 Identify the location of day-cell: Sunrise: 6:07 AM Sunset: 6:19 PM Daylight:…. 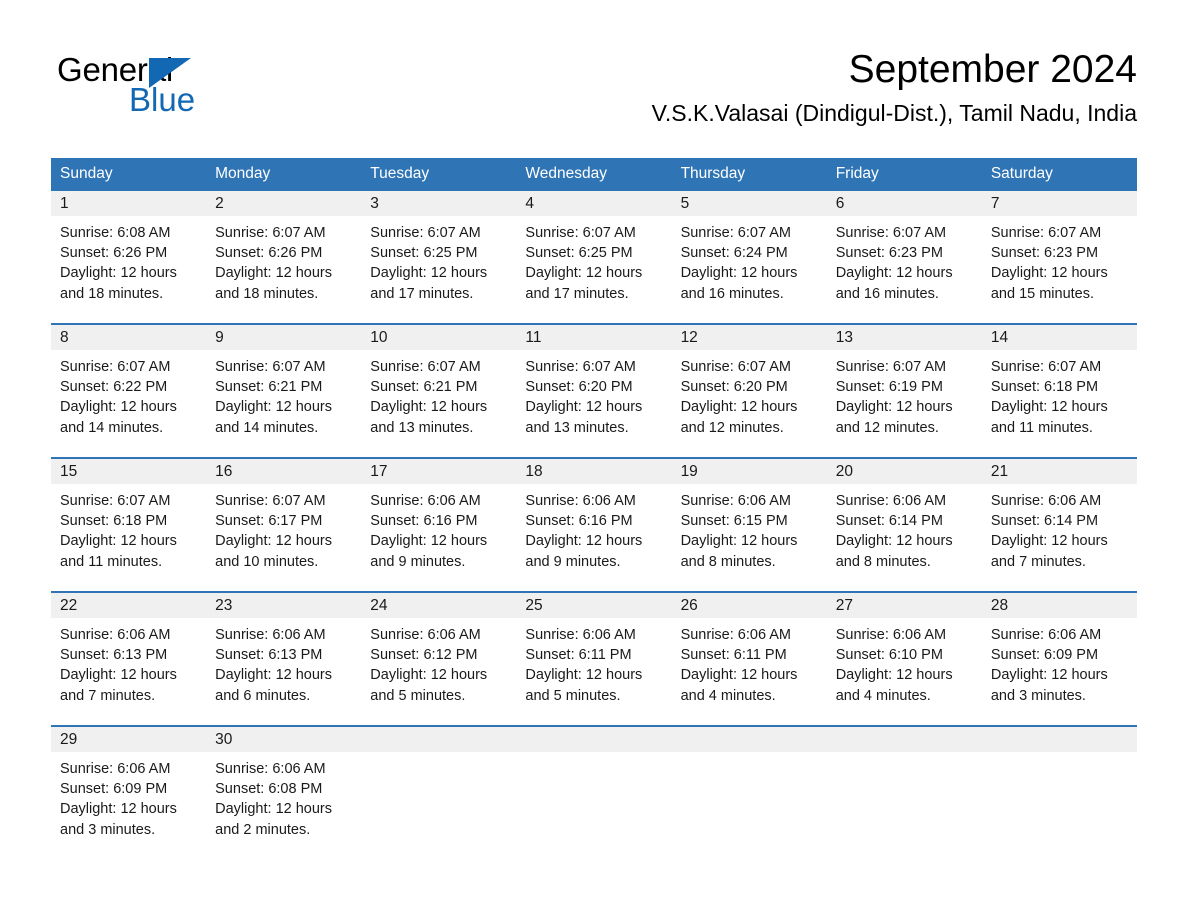
(904, 403).